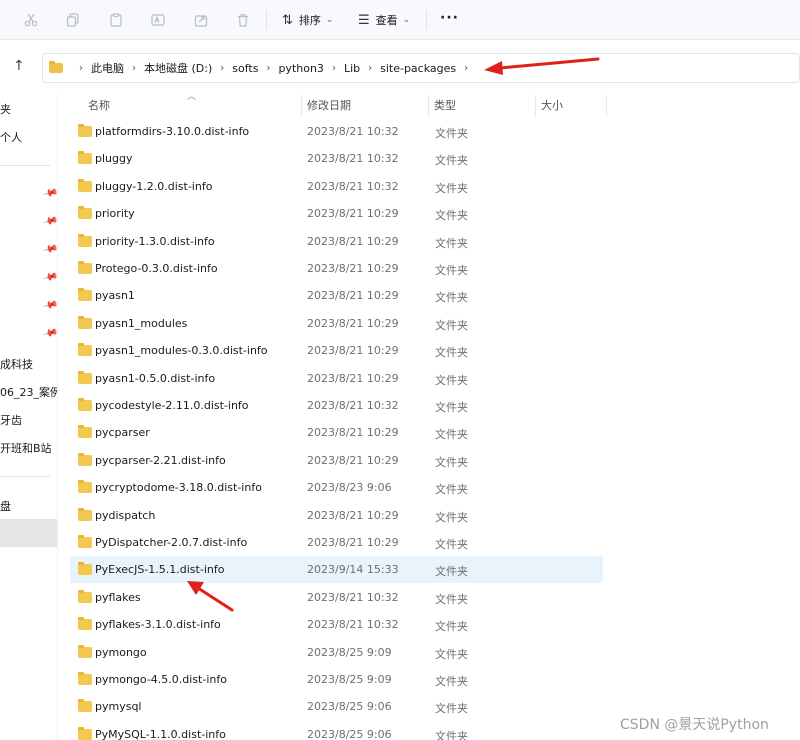  What do you see at coordinates (115, 214) in the screenshot?
I see `file-name: priority` at bounding box center [115, 214].